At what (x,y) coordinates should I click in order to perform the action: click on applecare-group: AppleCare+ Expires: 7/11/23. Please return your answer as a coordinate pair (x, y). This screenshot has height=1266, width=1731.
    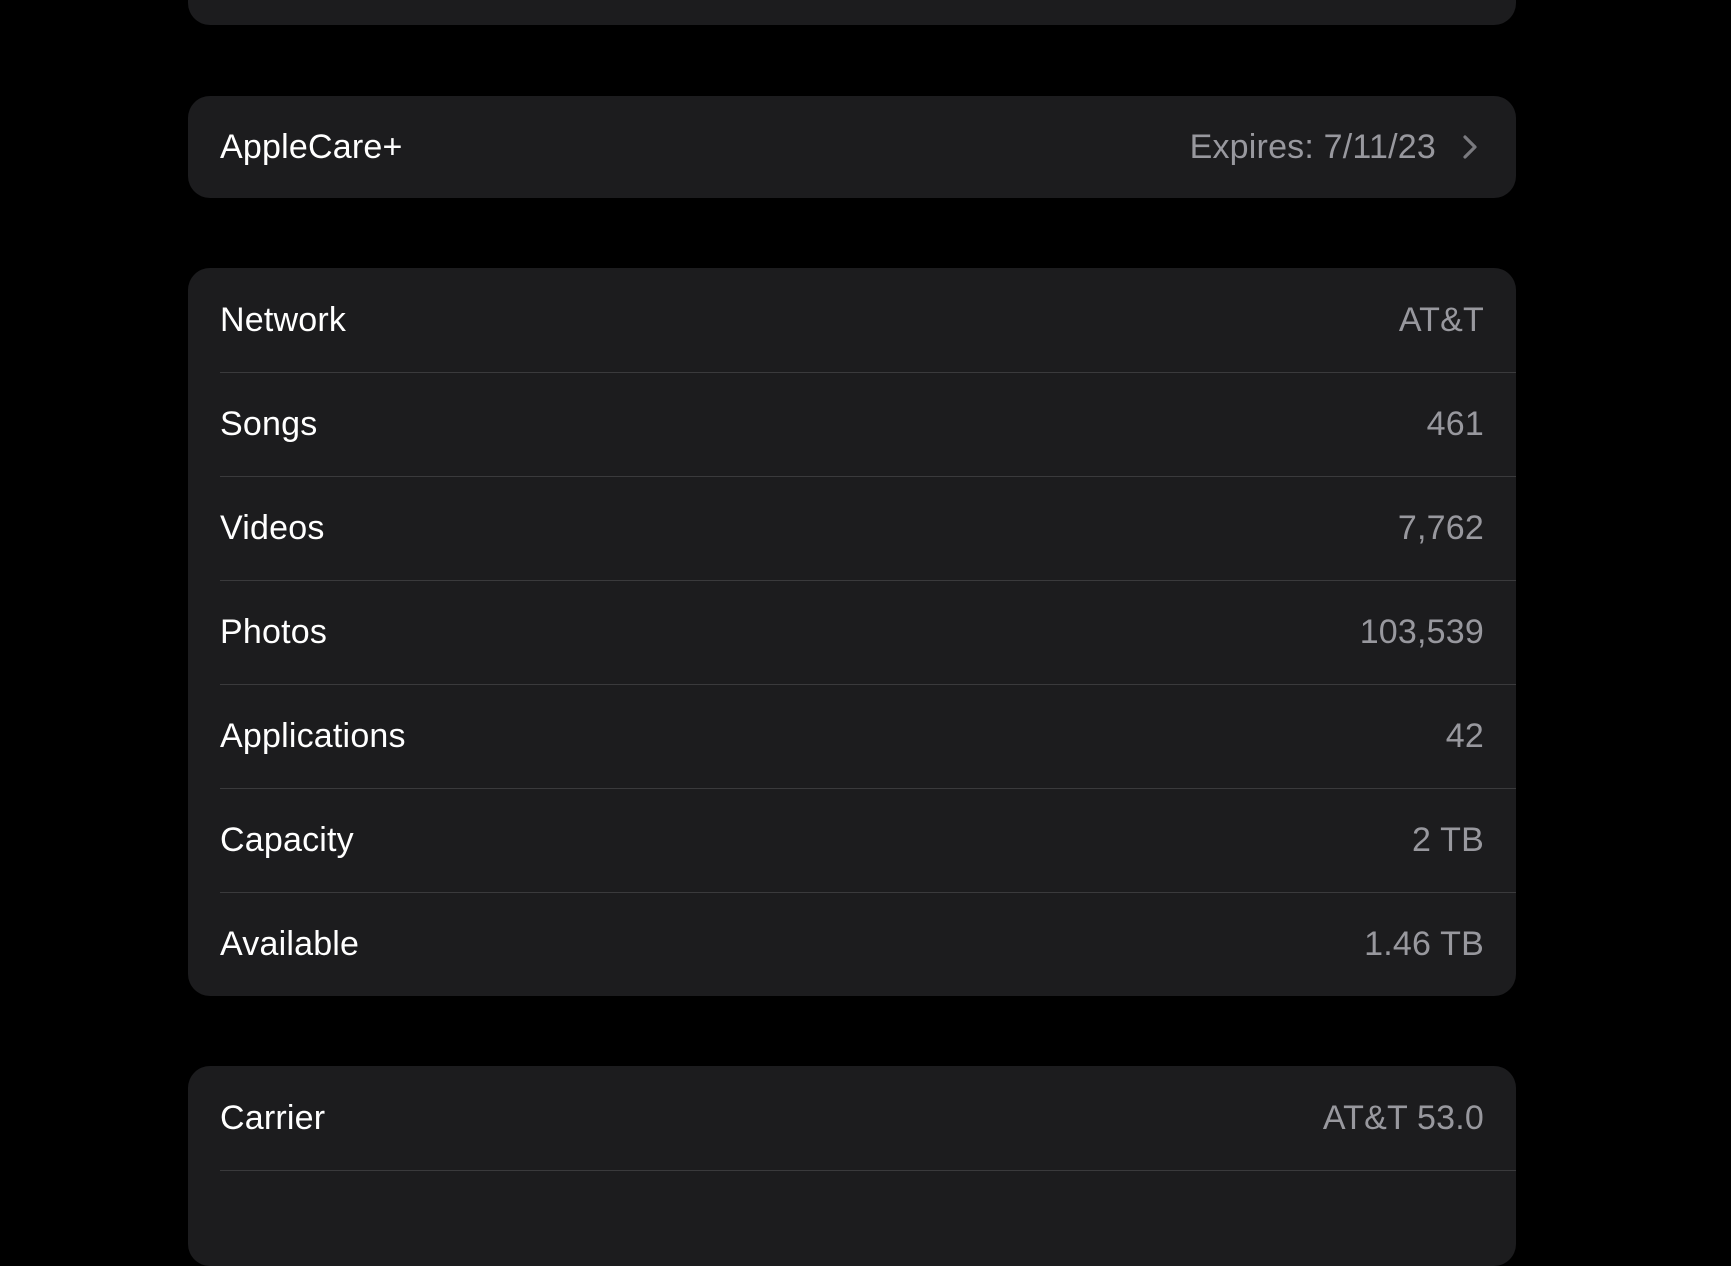
    Looking at the image, I should click on (852, 147).